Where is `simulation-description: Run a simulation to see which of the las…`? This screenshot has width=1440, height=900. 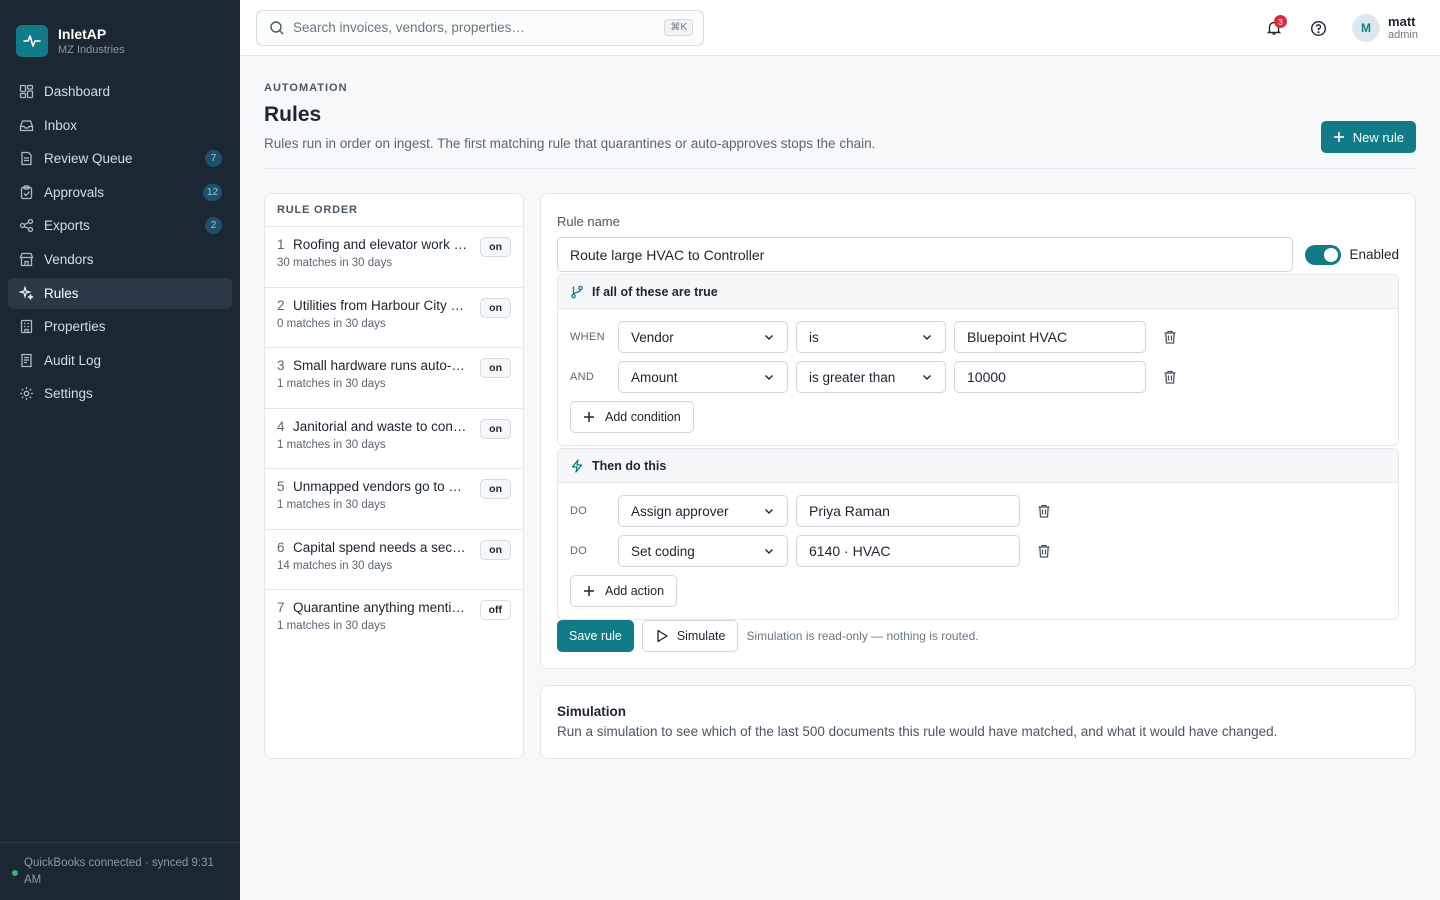 simulation-description: Run a simulation to see which of the las… is located at coordinates (917, 731).